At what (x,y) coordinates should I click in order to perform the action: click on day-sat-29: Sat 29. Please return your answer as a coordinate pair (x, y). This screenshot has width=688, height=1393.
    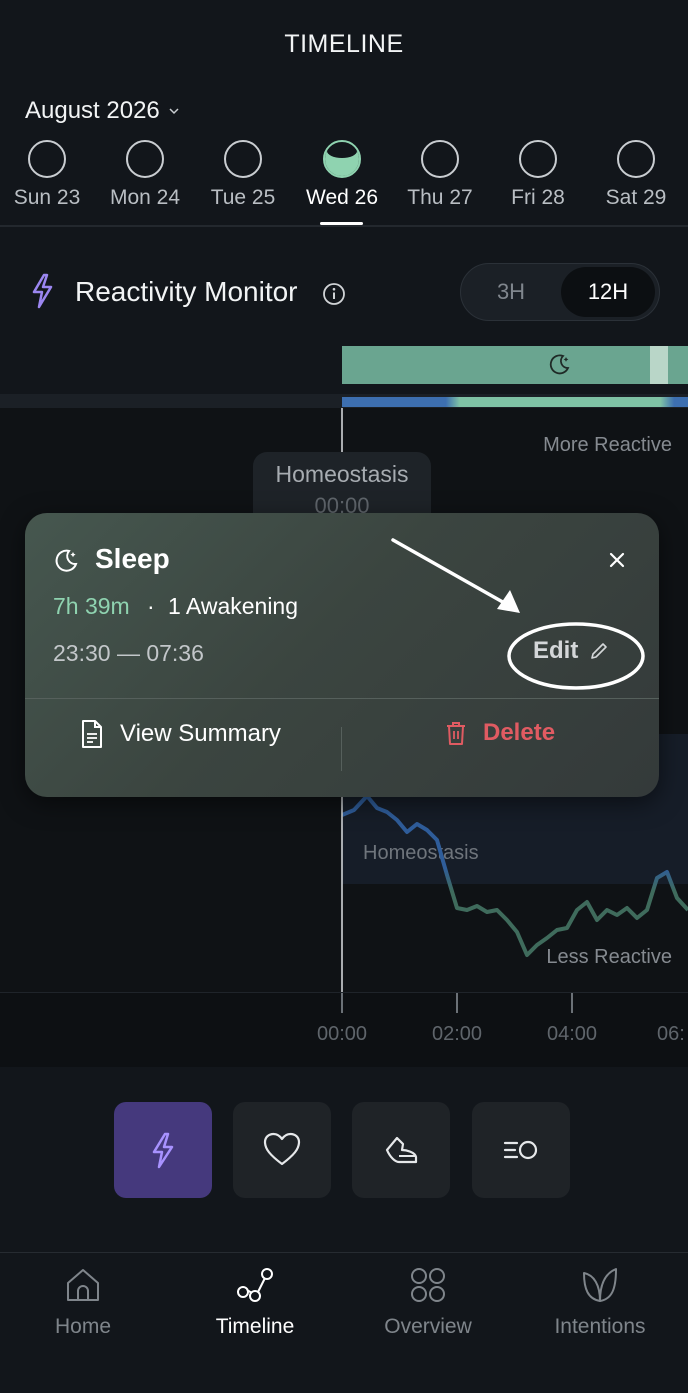
    Looking at the image, I should click on (636, 174).